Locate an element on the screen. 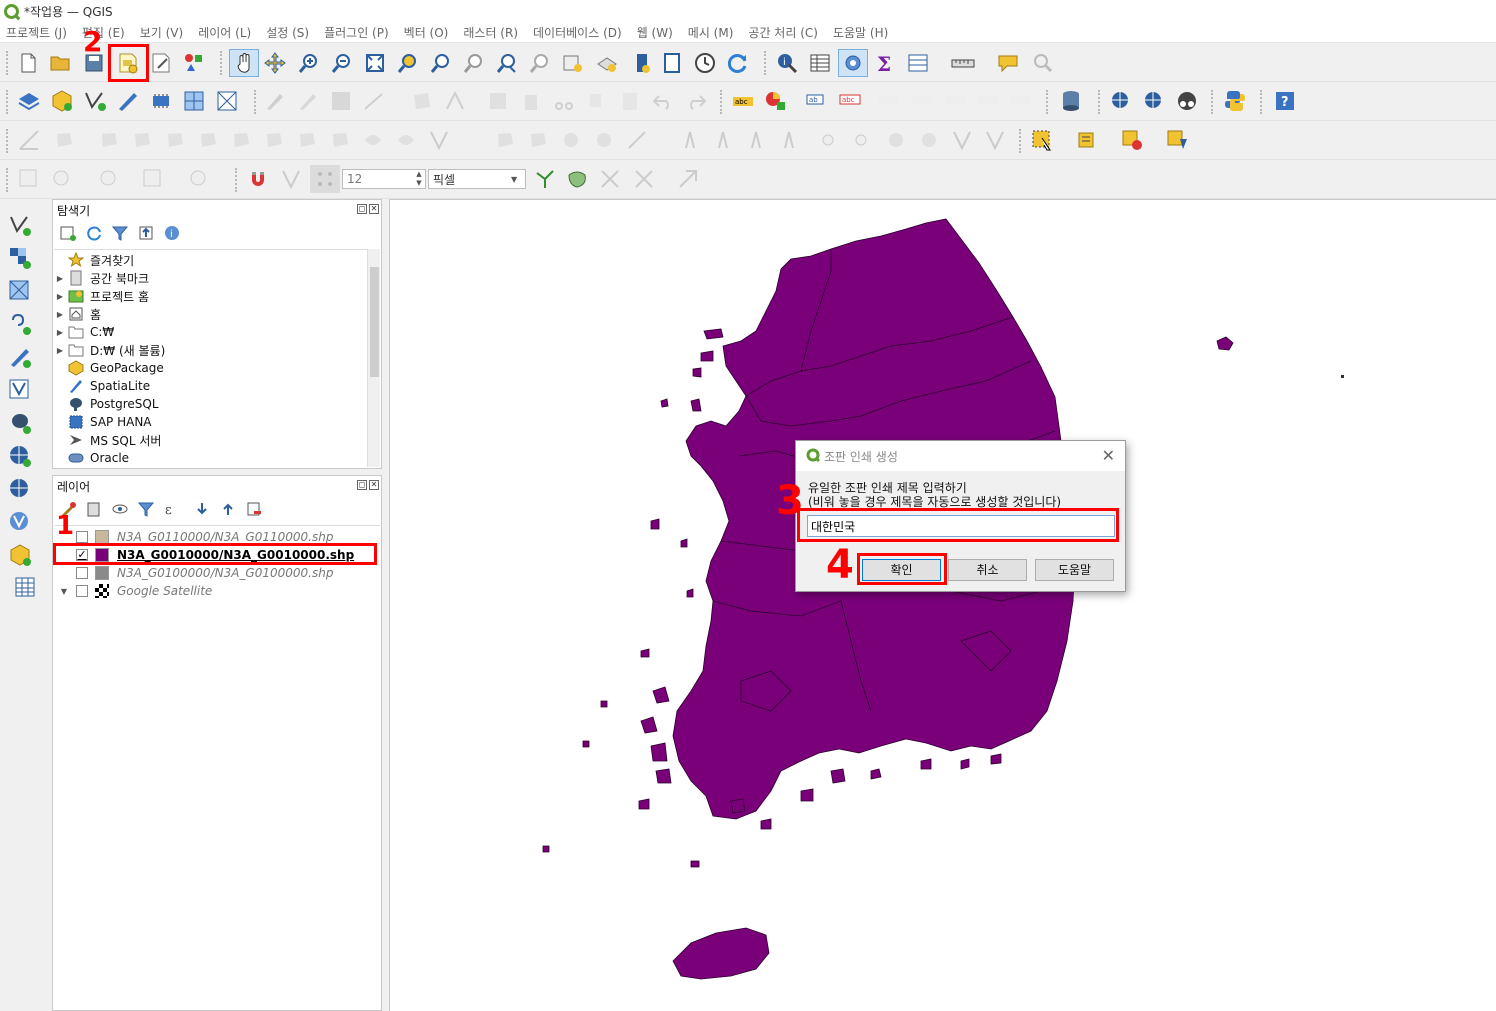 The width and height of the screenshot is (1496, 1011). identify-features-icon: i is located at coordinates (787, 63).